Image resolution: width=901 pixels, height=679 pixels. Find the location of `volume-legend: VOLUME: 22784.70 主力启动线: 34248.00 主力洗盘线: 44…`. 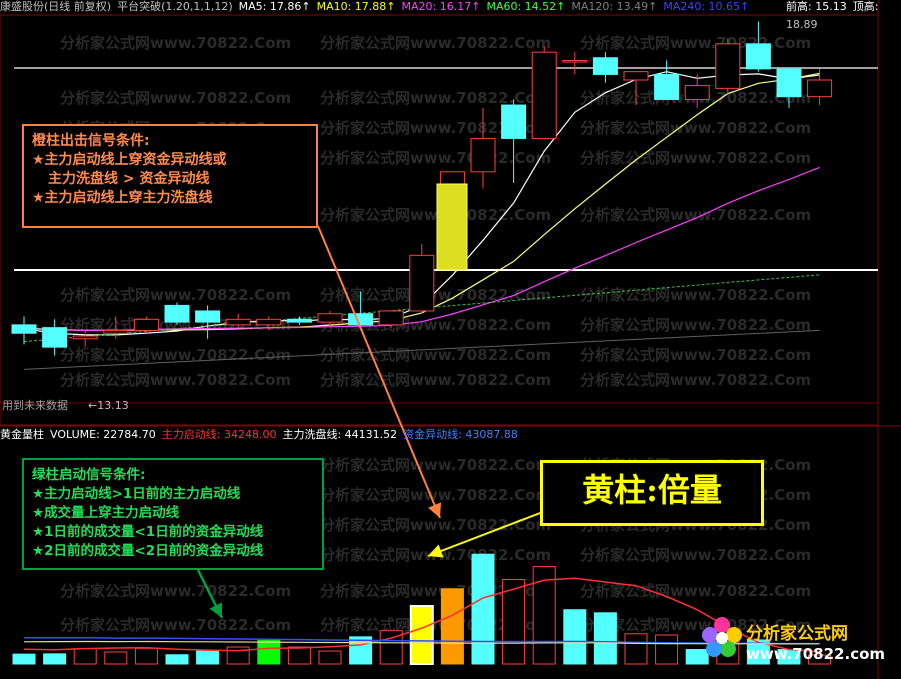

volume-legend: VOLUME: 22784.70 主力启动线: 34248.00 主力洗盘线: 44… is located at coordinates (287, 434).